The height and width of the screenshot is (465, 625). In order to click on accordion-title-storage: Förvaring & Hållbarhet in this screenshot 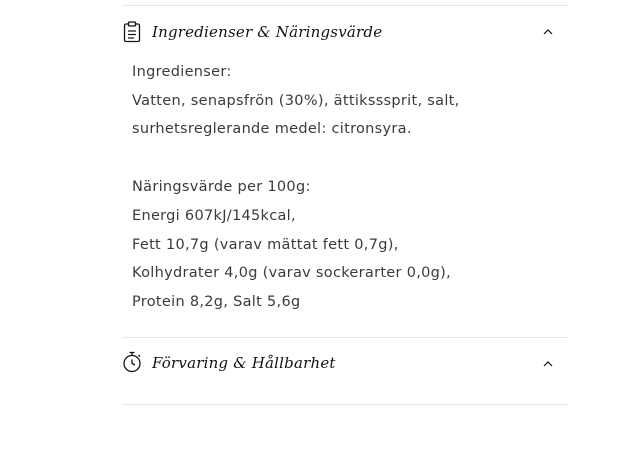, I will do `click(244, 362)`.